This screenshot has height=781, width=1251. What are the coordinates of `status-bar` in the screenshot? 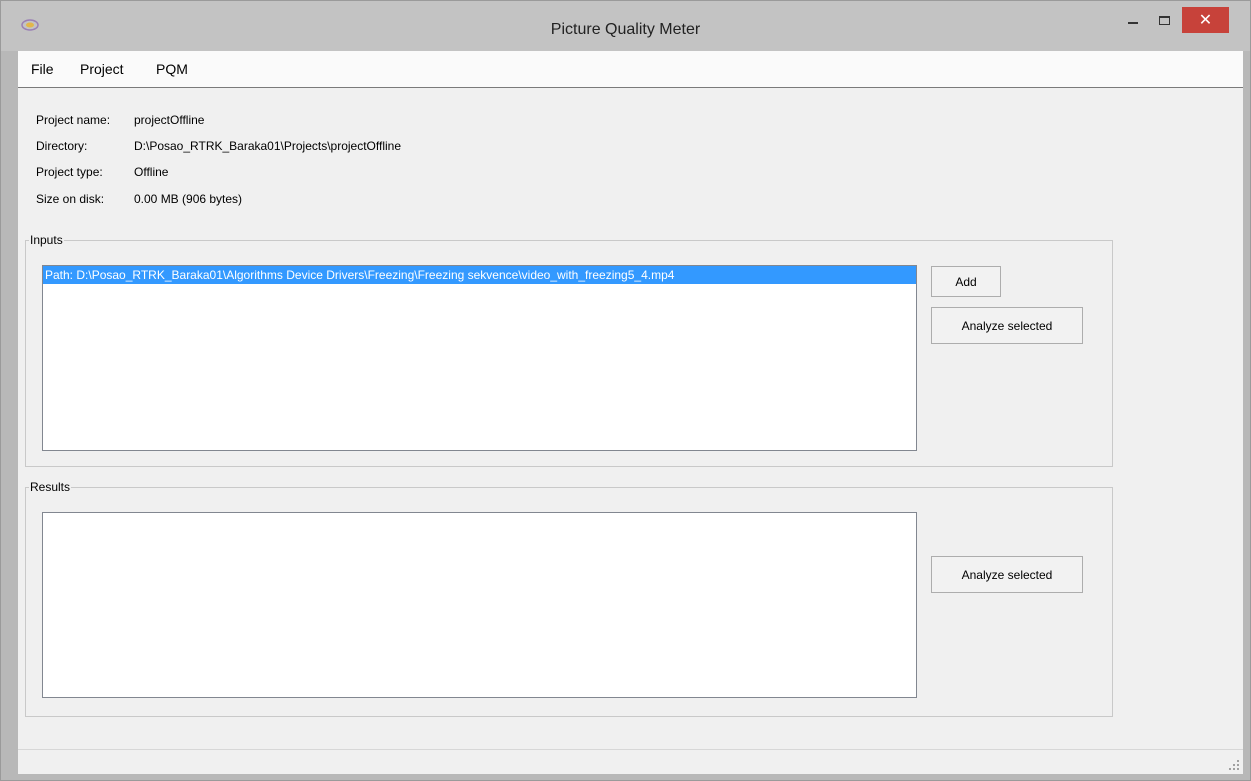 It's located at (630, 761).